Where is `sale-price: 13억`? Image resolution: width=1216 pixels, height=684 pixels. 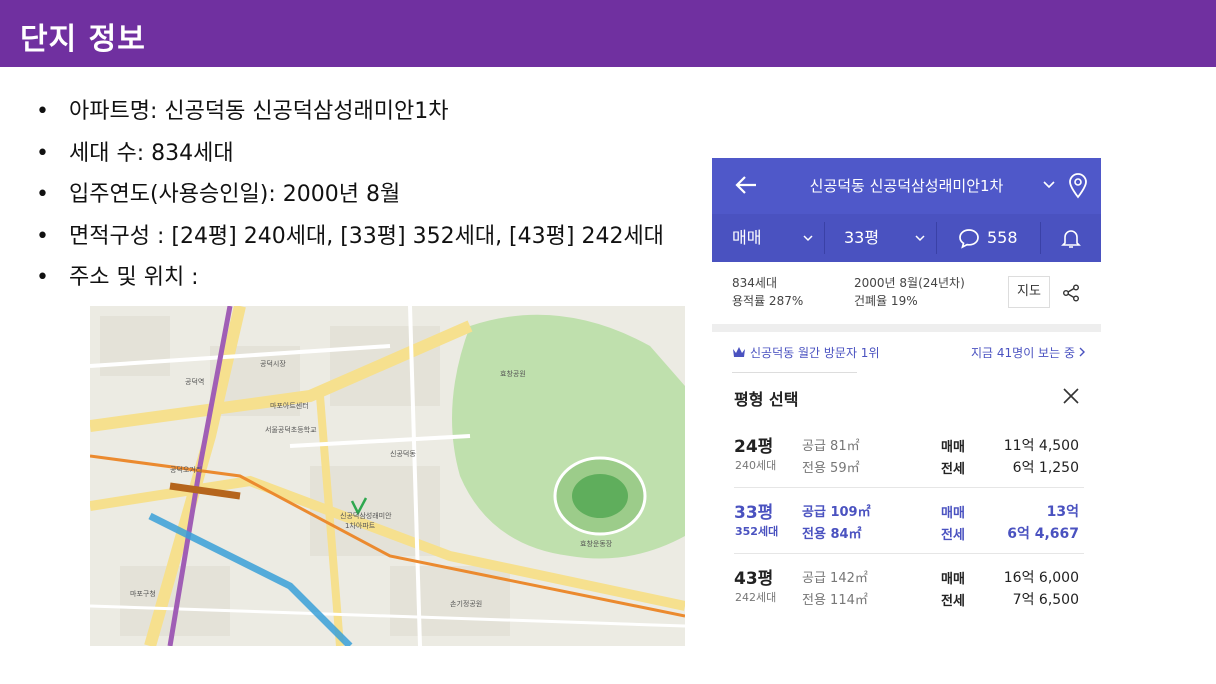 sale-price: 13억 is located at coordinates (1062, 512).